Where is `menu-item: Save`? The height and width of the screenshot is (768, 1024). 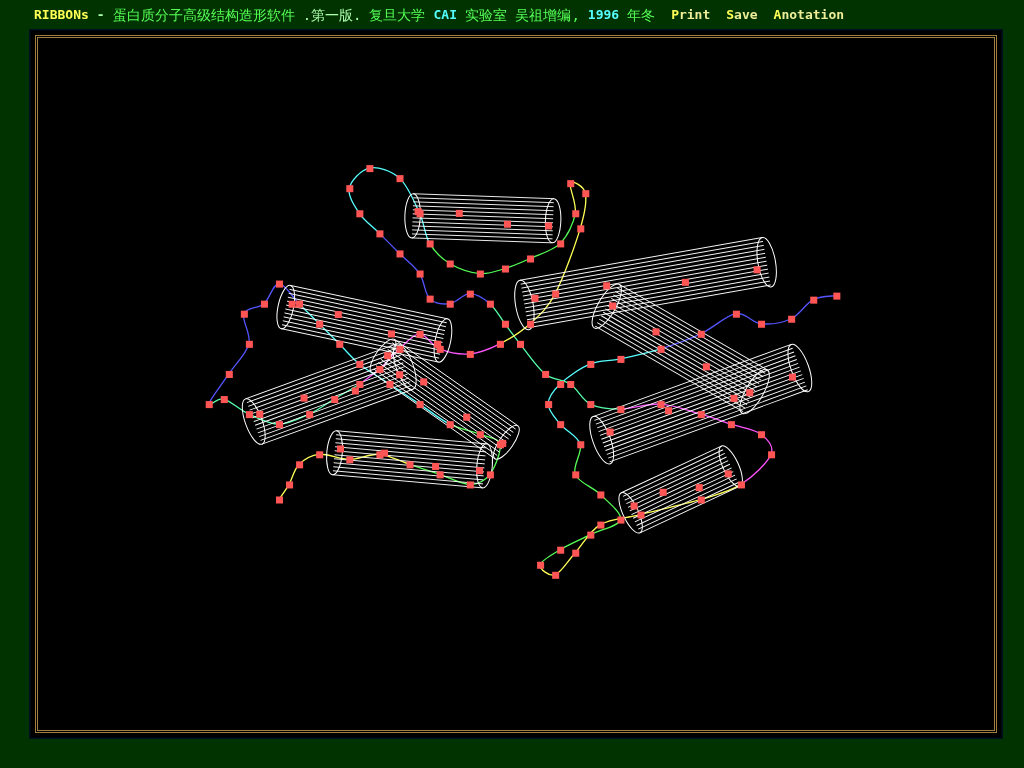 menu-item: Save is located at coordinates (742, 15).